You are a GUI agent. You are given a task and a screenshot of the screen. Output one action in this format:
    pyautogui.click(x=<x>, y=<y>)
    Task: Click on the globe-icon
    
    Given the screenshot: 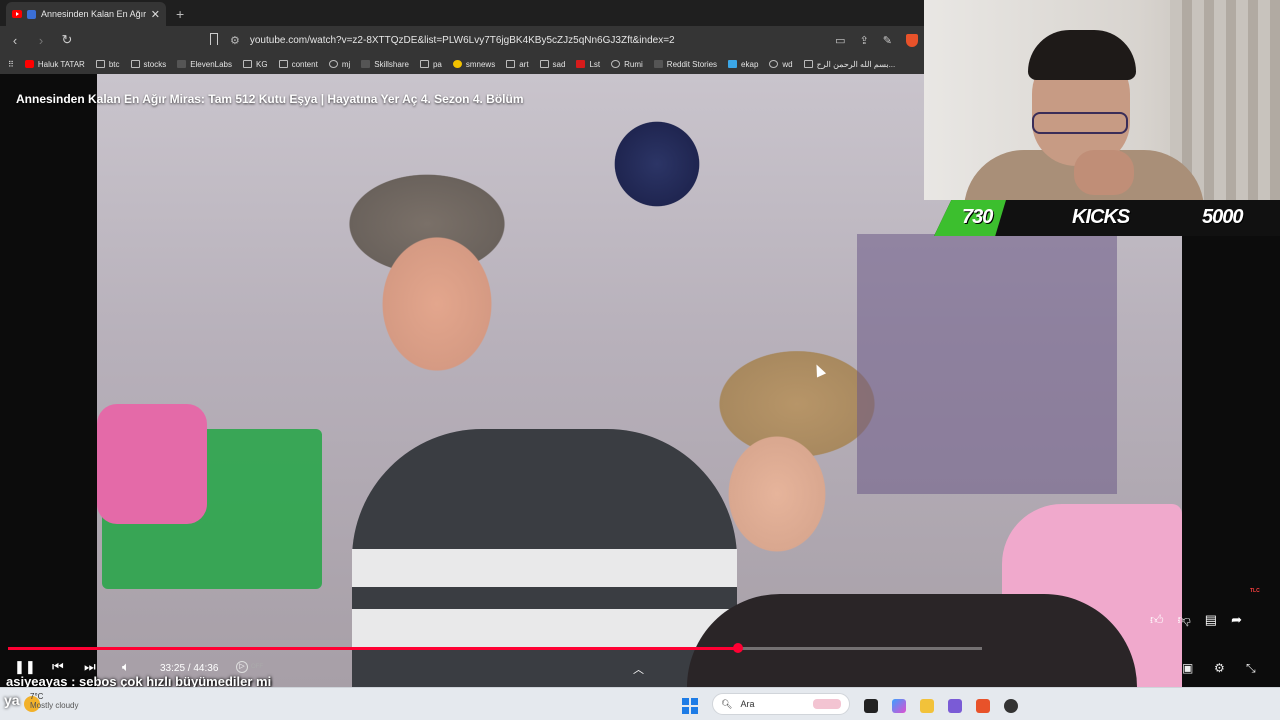 What is the action you would take?
    pyautogui.click(x=616, y=64)
    